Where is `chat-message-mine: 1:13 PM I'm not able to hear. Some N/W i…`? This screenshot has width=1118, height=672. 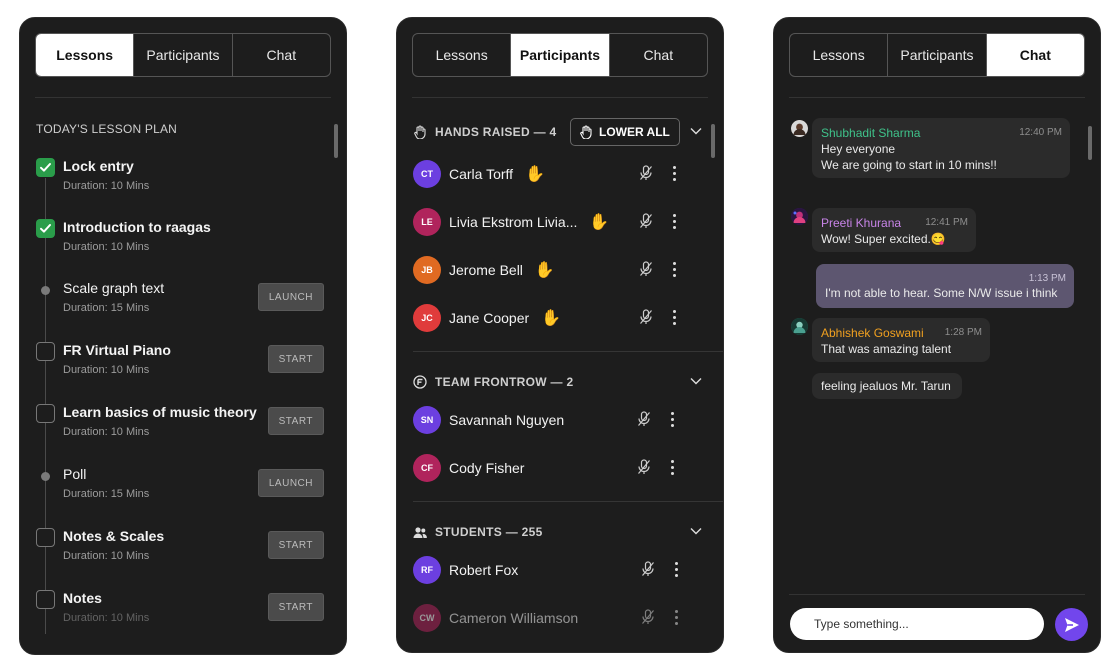
chat-message-mine: 1:13 PM I'm not able to hear. Some N/W i… is located at coordinates (945, 286).